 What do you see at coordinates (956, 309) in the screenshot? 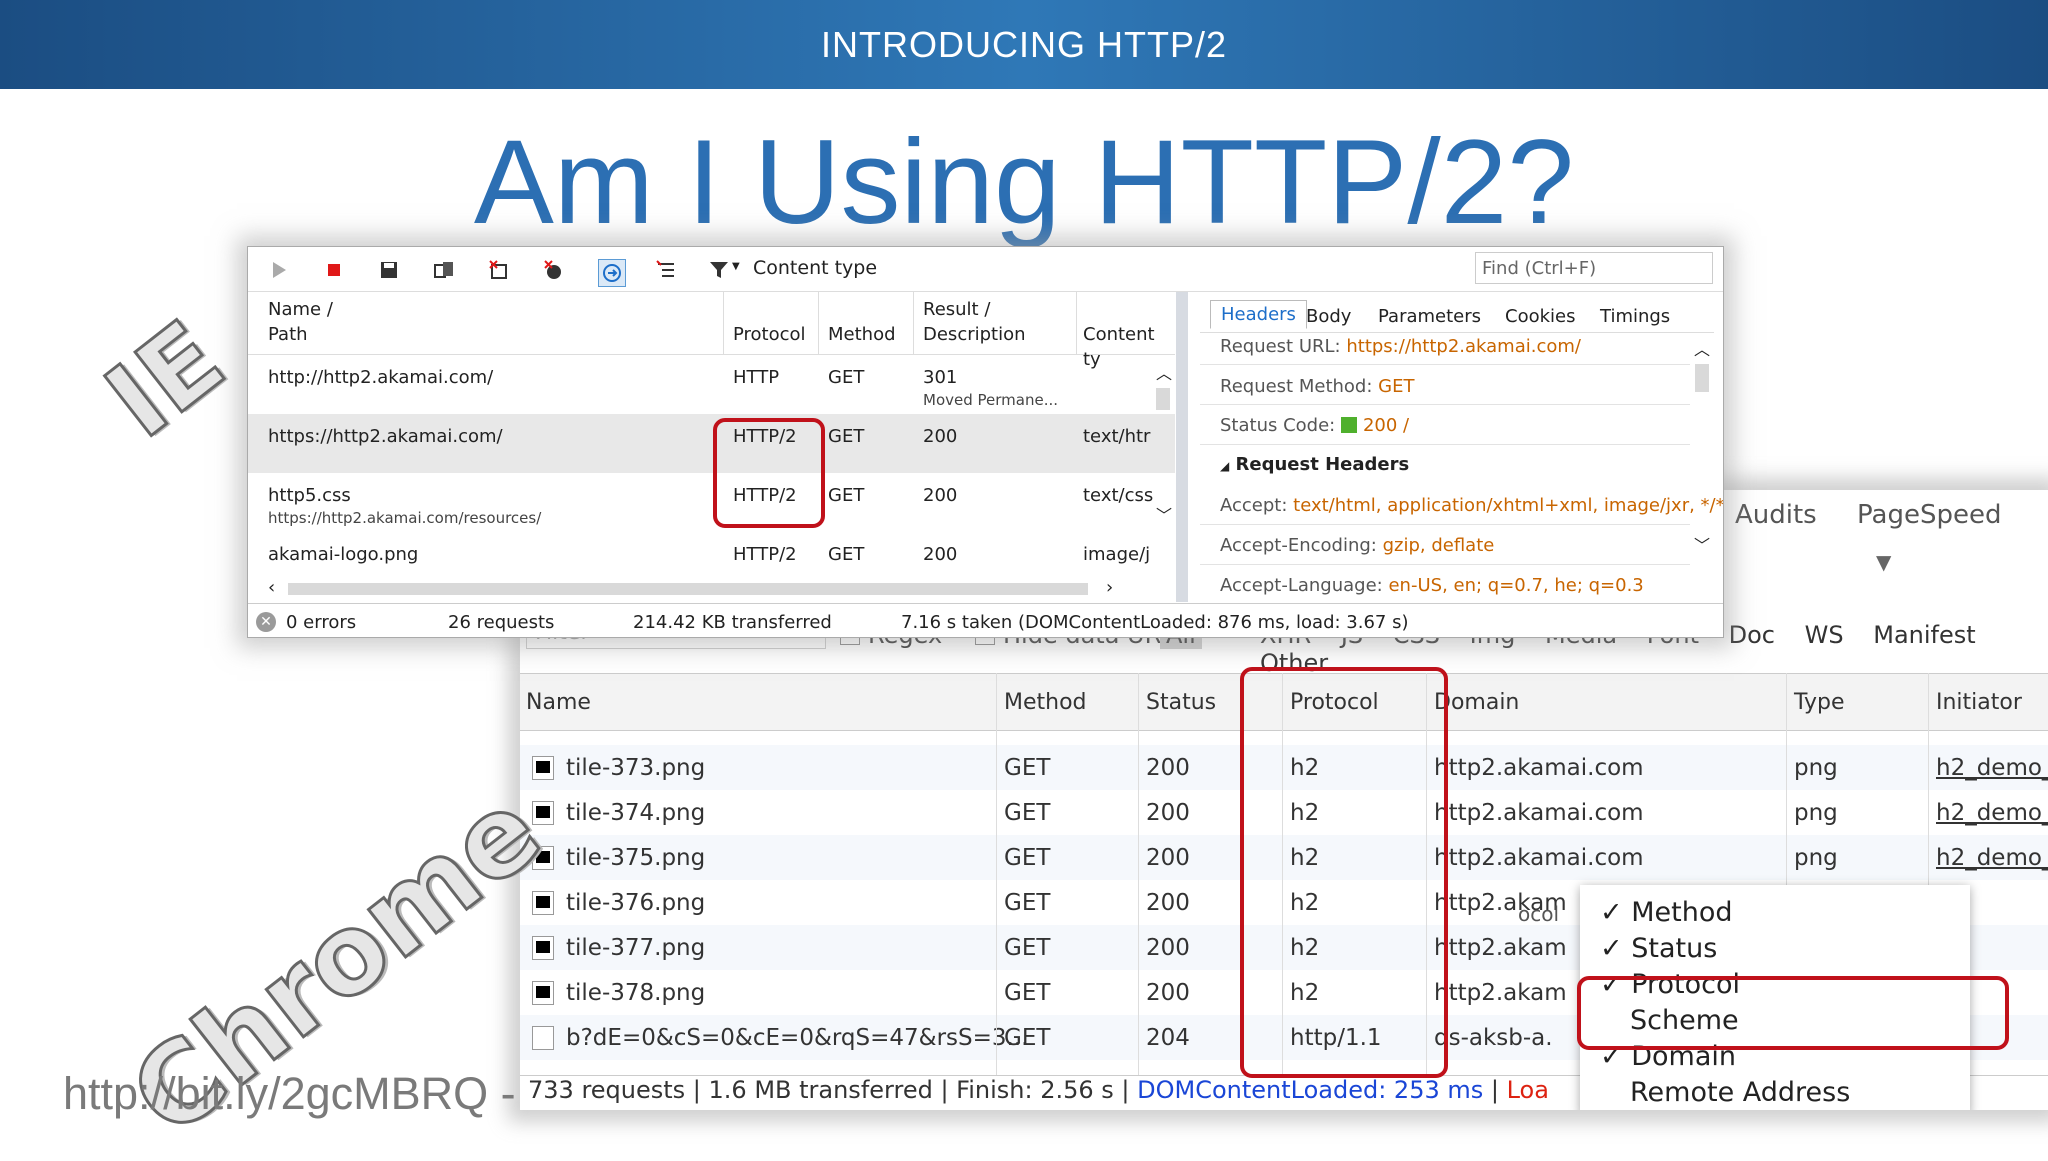
I see `col-result: Result /` at bounding box center [956, 309].